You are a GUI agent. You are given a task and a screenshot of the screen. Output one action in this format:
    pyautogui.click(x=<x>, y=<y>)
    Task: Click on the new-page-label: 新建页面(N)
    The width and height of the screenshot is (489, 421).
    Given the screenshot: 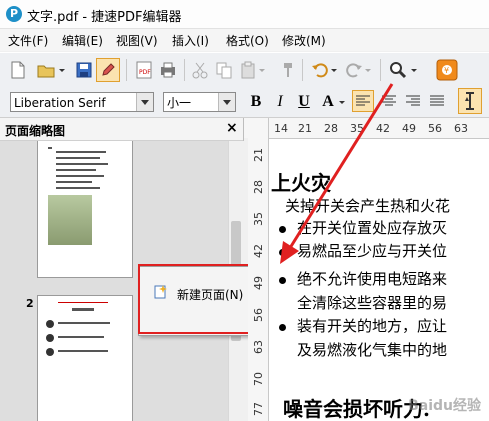 What is the action you would take?
    pyautogui.click(x=210, y=295)
    